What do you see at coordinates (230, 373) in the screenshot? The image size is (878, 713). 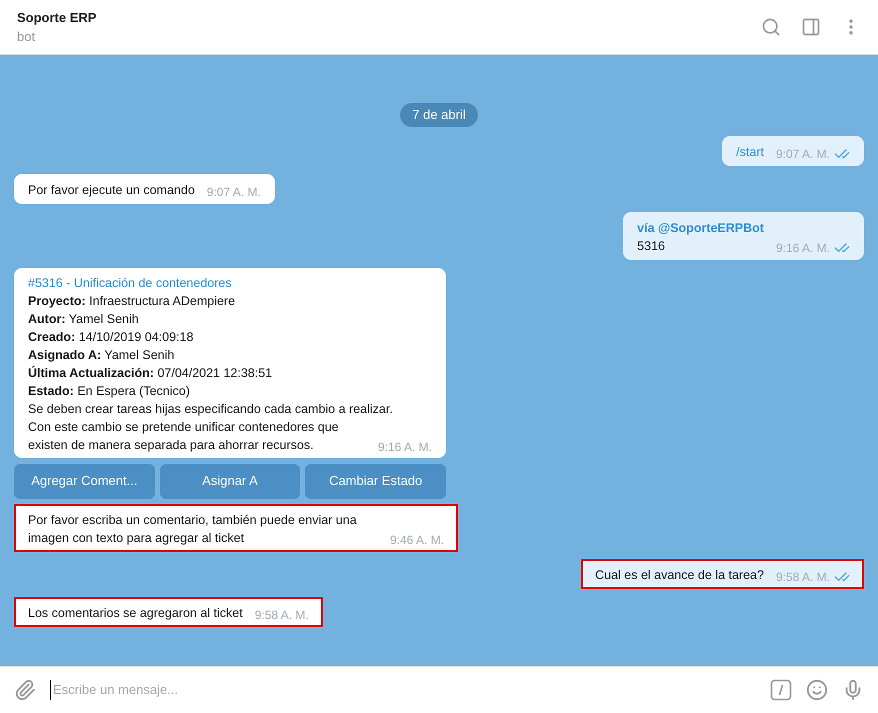 I see `ticket-field: Última Actualización: 07/04/2021 12:38:51` at bounding box center [230, 373].